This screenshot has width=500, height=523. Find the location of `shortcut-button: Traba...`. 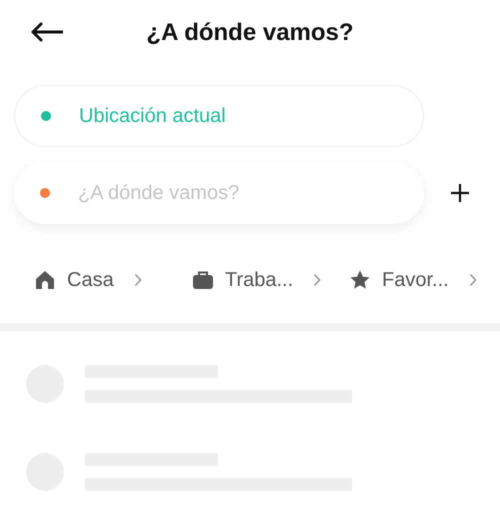

shortcut-button: Traba... is located at coordinates (243, 280).